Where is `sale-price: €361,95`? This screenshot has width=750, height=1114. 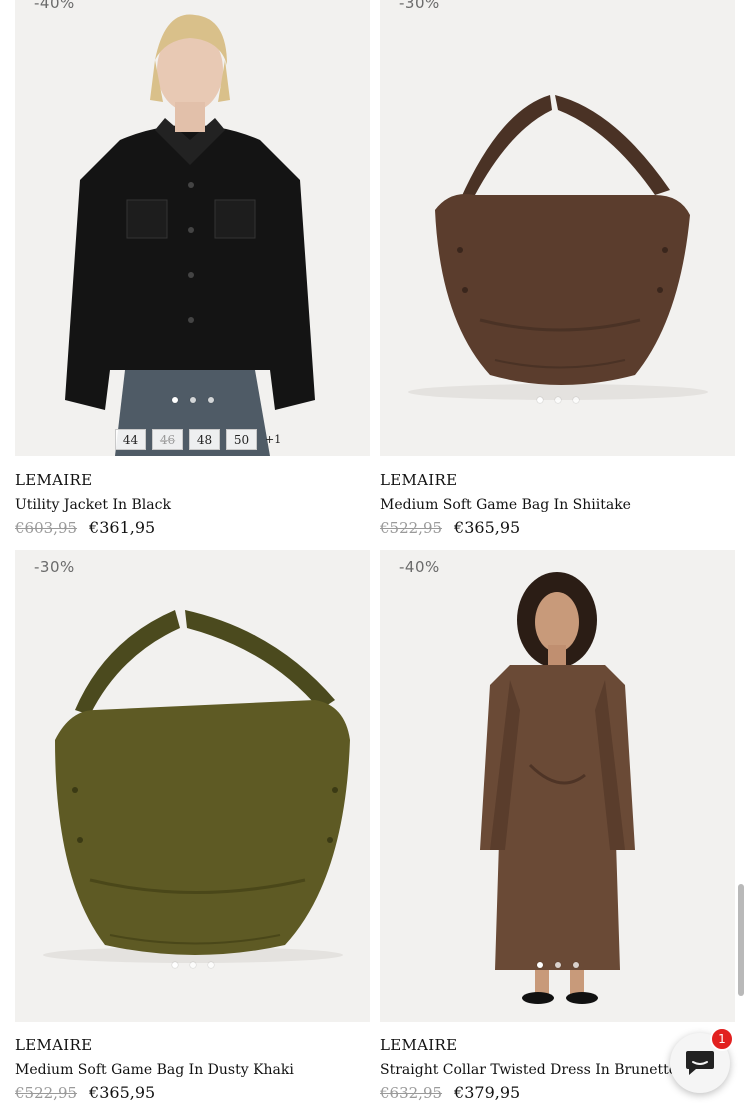 sale-price: €361,95 is located at coordinates (122, 527).